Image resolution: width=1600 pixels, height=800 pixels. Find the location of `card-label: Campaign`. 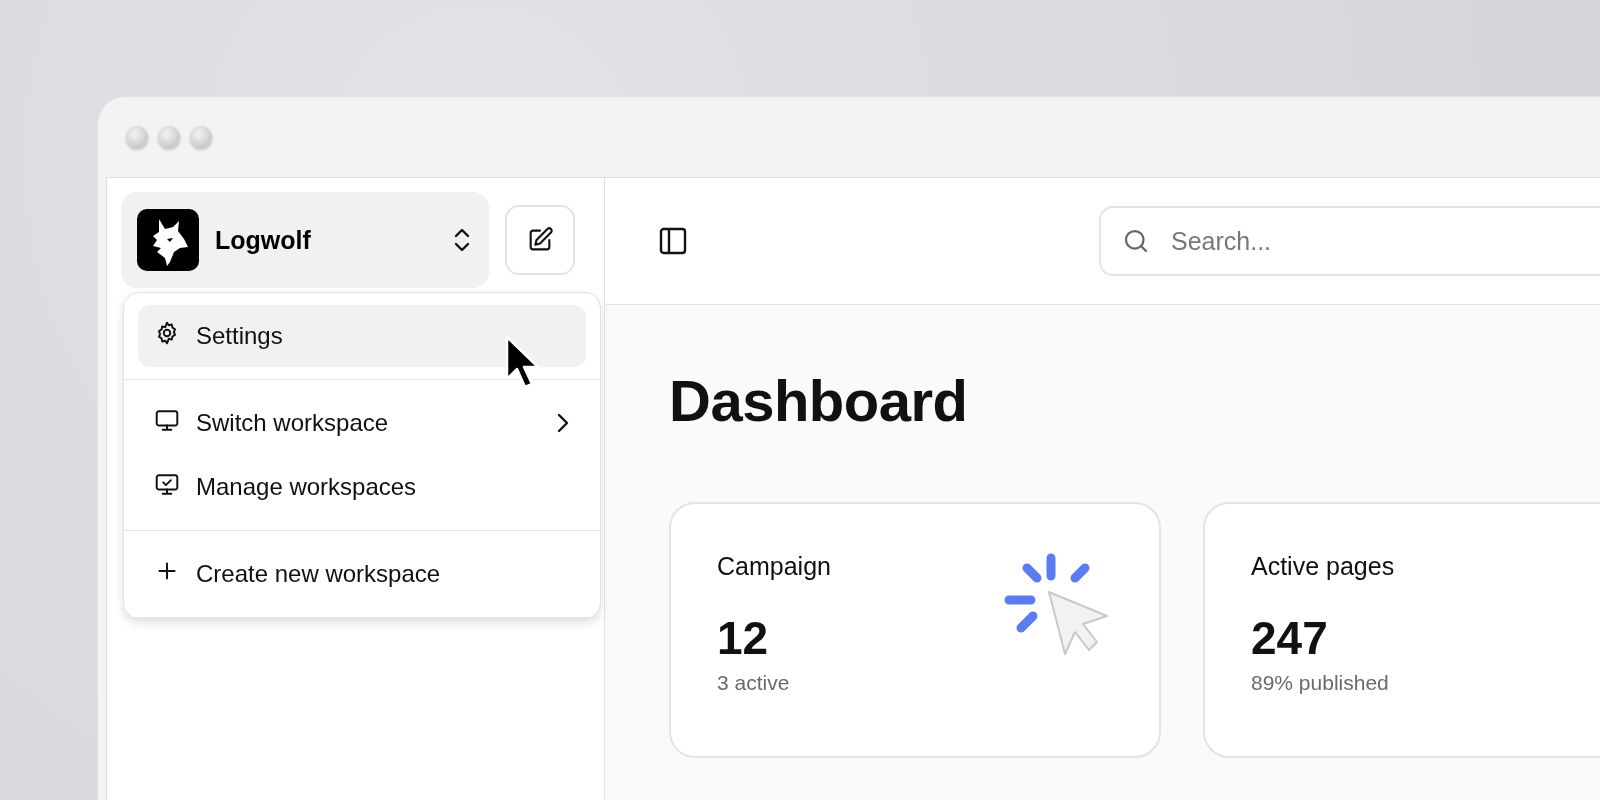

card-label: Campaign is located at coordinates (774, 566).